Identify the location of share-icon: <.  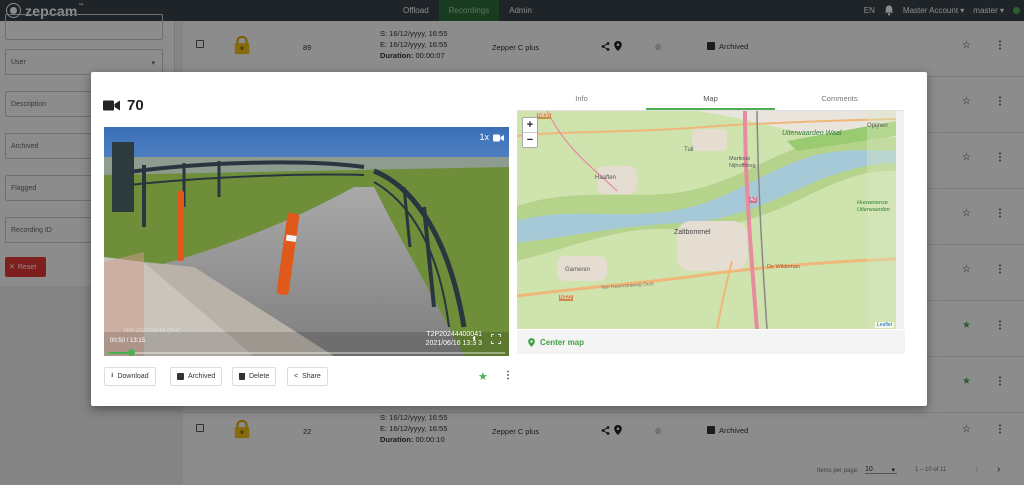
(296, 376).